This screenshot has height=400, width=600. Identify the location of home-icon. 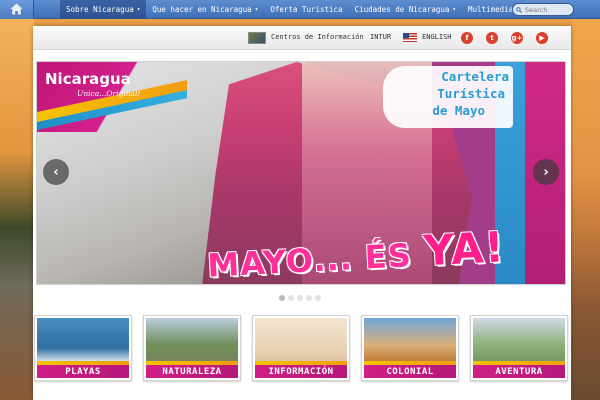
(16, 9).